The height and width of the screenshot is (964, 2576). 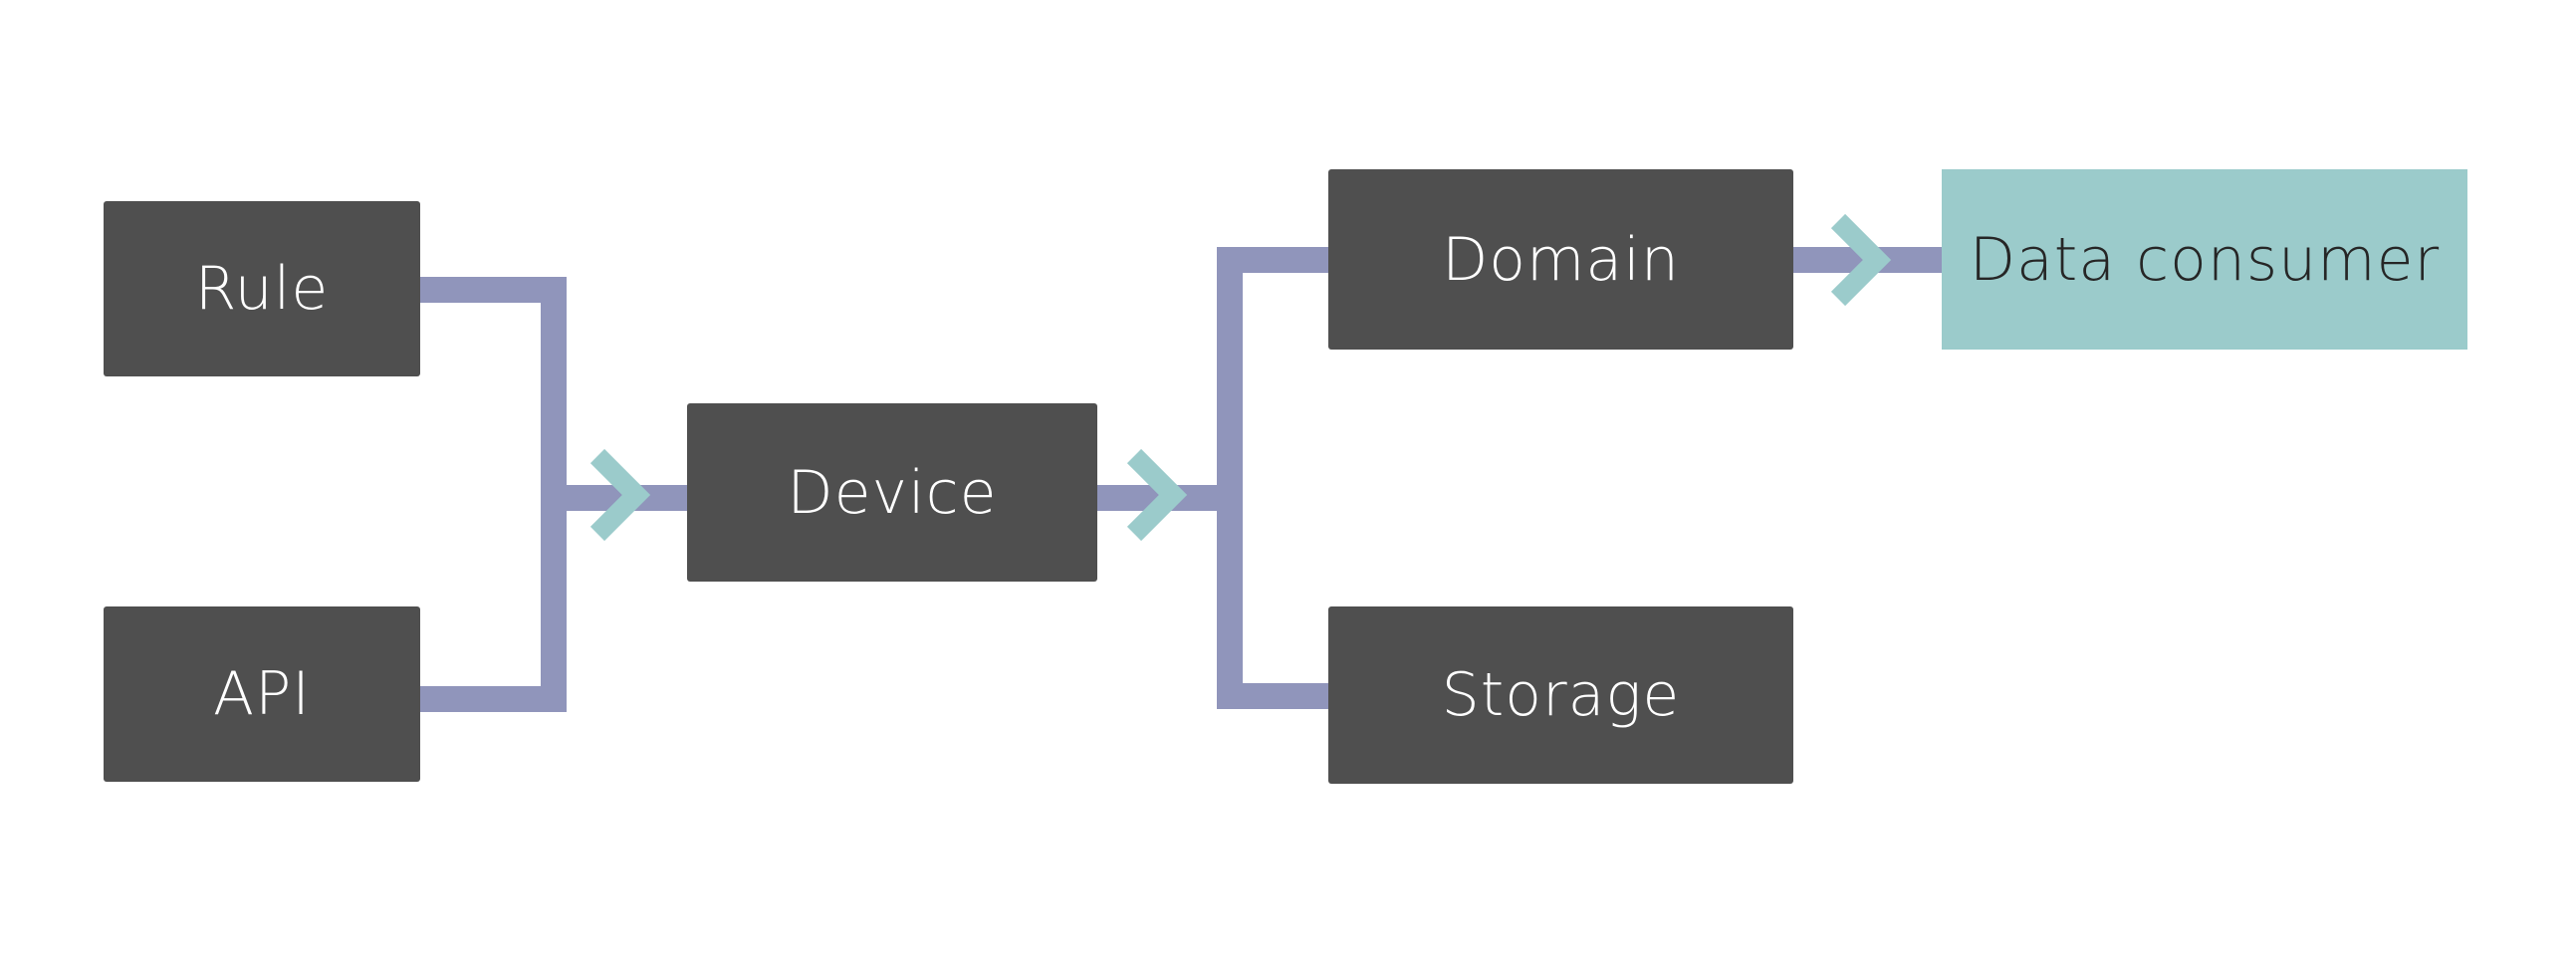 I want to click on connector-rule-to-device, so click(x=553, y=394).